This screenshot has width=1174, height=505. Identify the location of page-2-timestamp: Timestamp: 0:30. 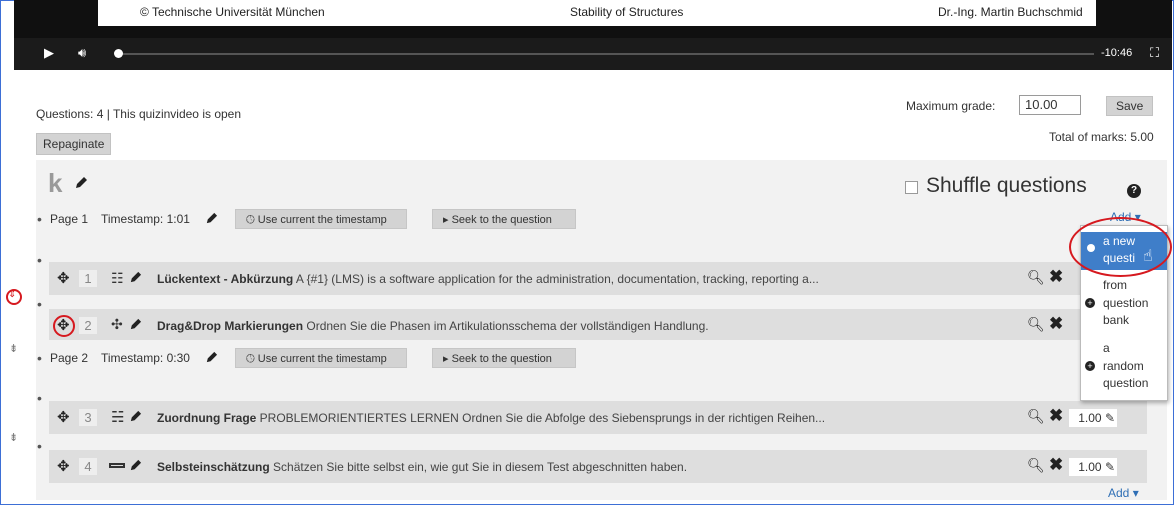
(145, 358).